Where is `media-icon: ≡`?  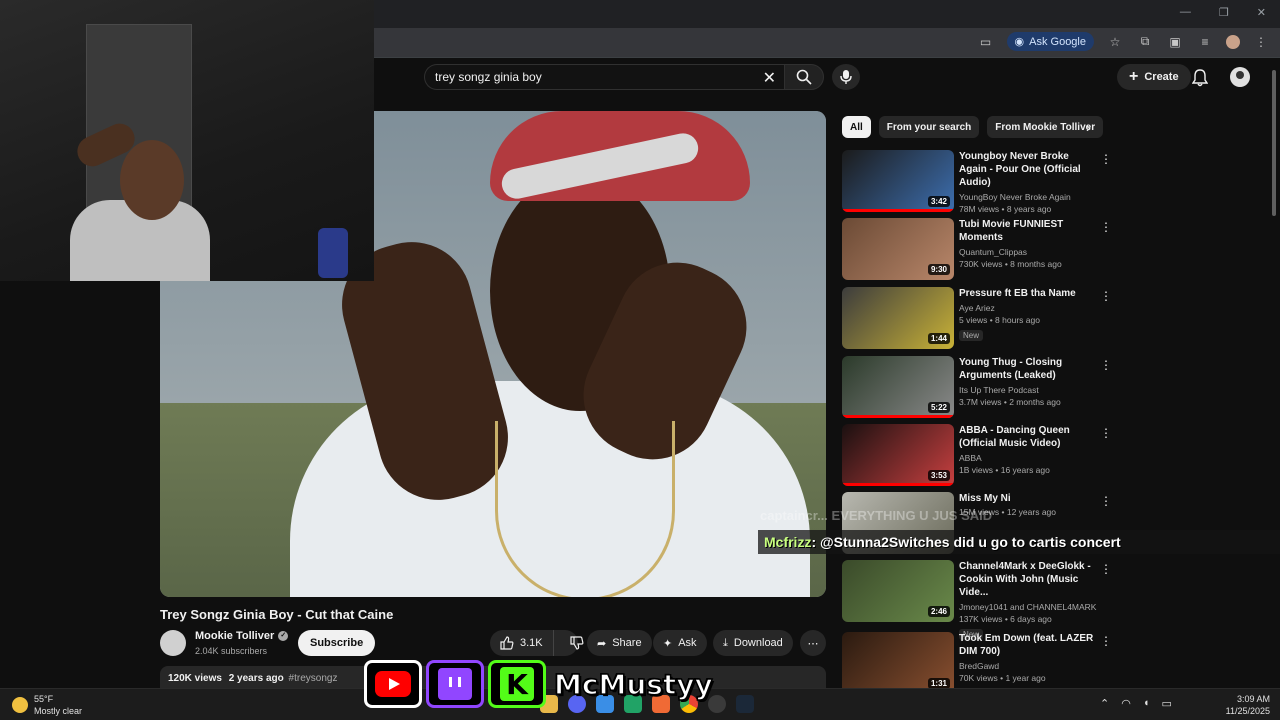
media-icon: ≡ is located at coordinates (1205, 42).